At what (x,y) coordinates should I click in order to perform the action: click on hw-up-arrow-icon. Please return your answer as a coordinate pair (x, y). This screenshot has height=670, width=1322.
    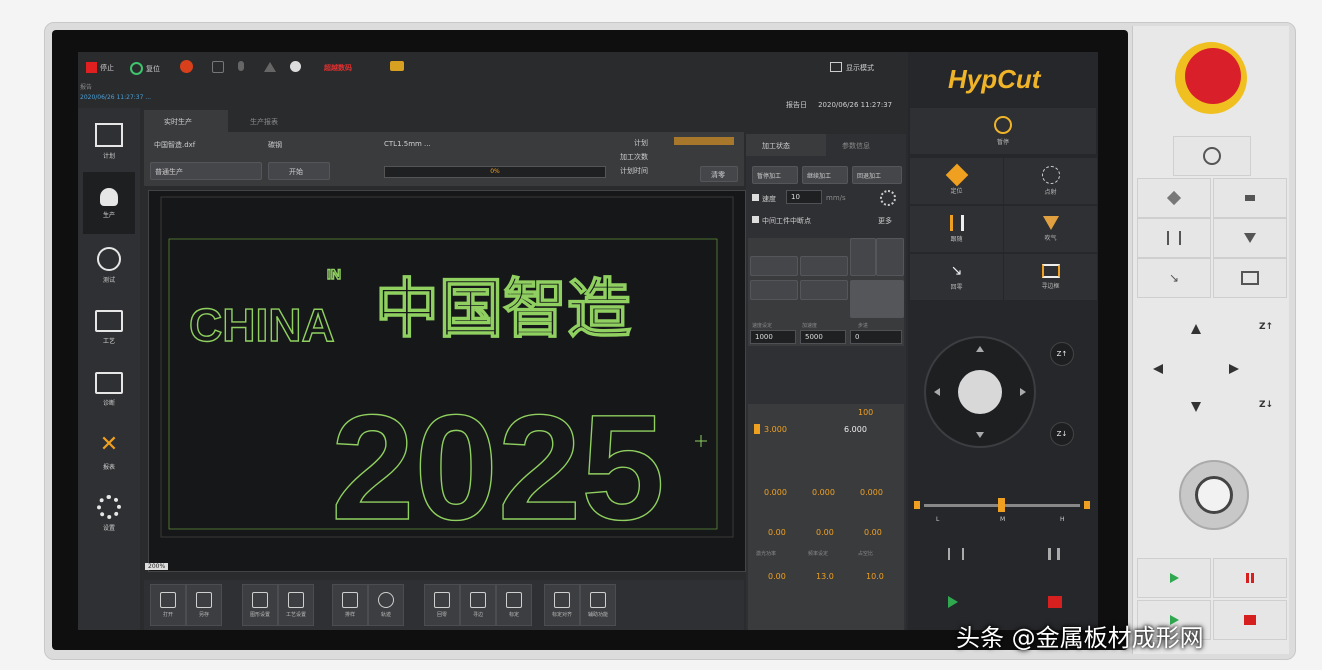
    Looking at the image, I should click on (1196, 329).